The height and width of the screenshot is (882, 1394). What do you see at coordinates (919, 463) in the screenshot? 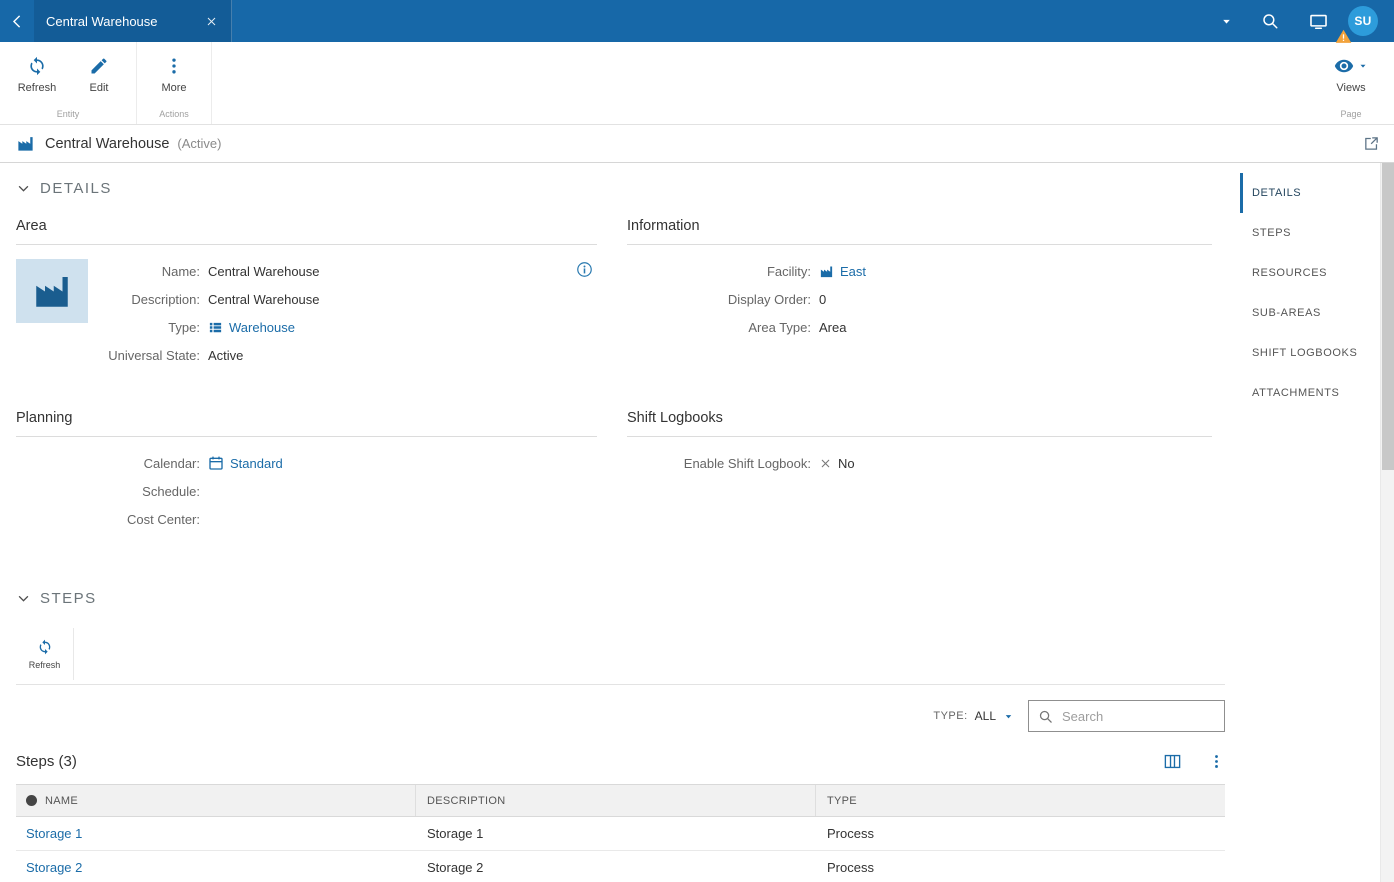
I see `field-enable-shift-logbook: Enable Shift Logbook: No` at bounding box center [919, 463].